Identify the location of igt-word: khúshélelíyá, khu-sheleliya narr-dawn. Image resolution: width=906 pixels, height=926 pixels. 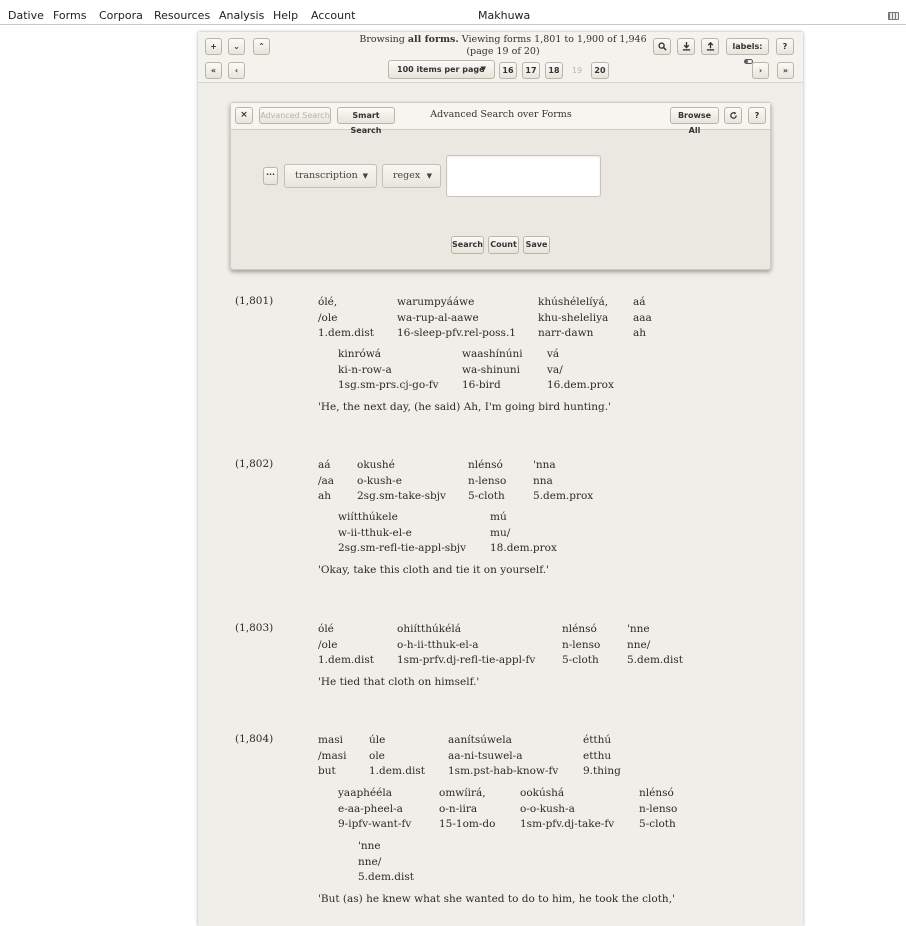
(573, 318).